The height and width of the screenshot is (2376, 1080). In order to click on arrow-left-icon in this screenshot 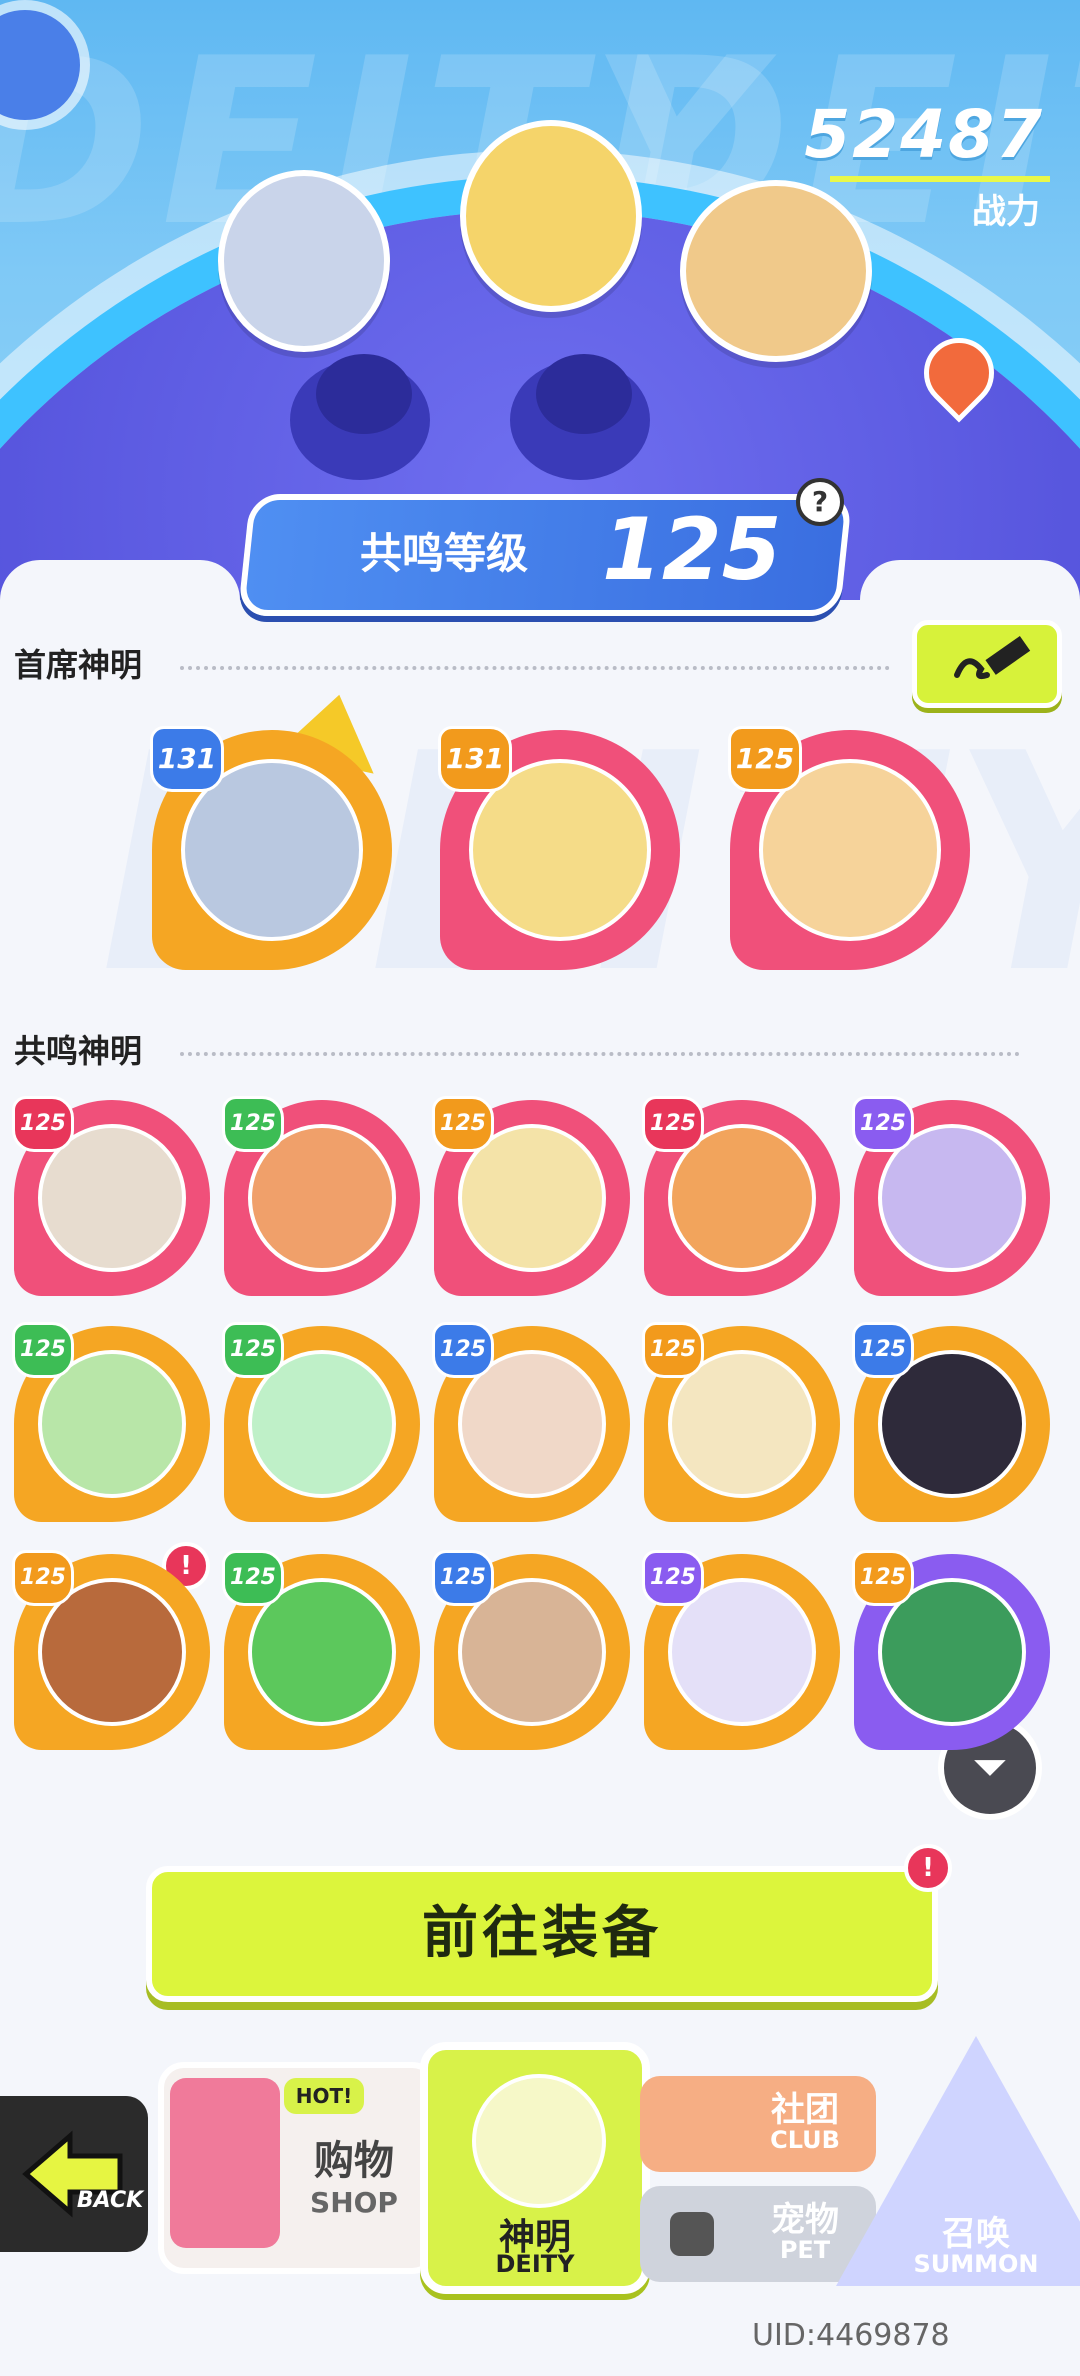, I will do `click(72, 2174)`.